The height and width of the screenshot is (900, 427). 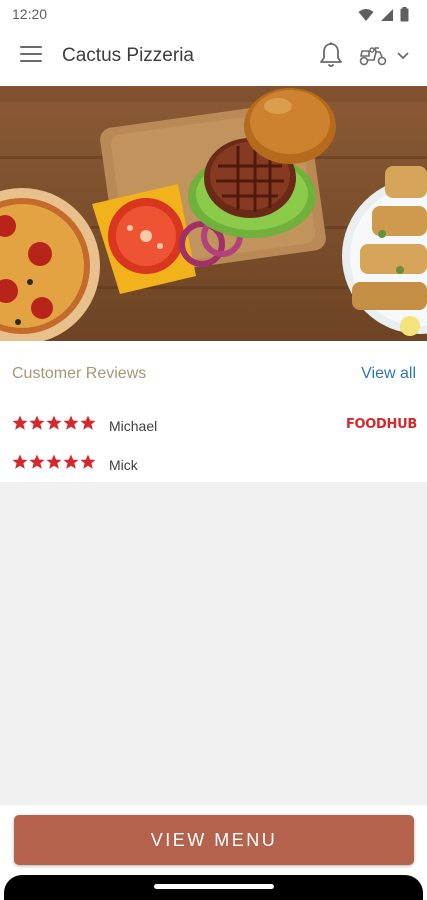 What do you see at coordinates (404, 14) in the screenshot?
I see `battery-icon` at bounding box center [404, 14].